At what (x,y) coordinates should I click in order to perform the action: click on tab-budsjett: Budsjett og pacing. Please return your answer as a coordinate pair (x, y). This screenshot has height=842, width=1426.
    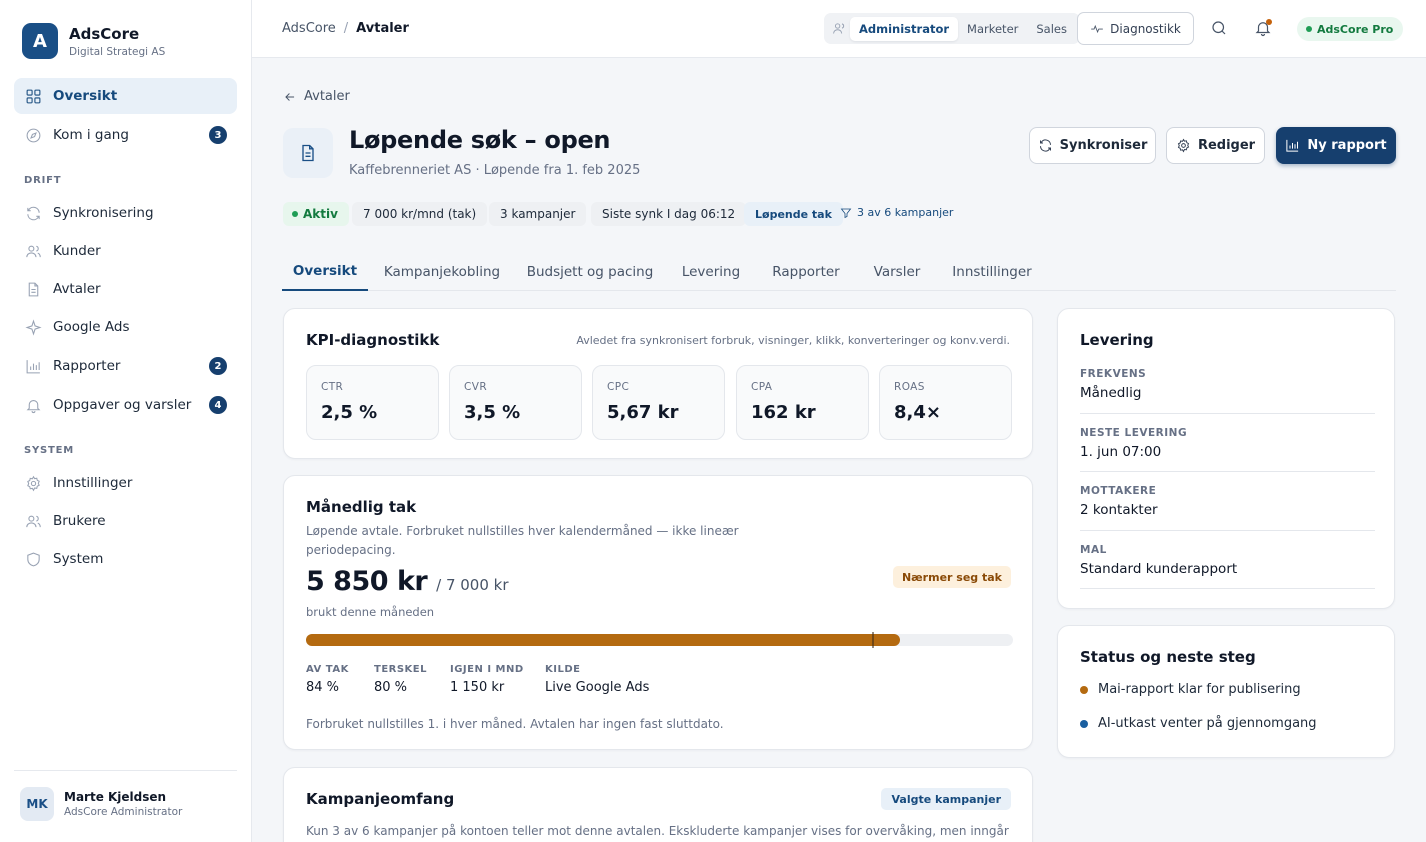
    Looking at the image, I should click on (590, 272).